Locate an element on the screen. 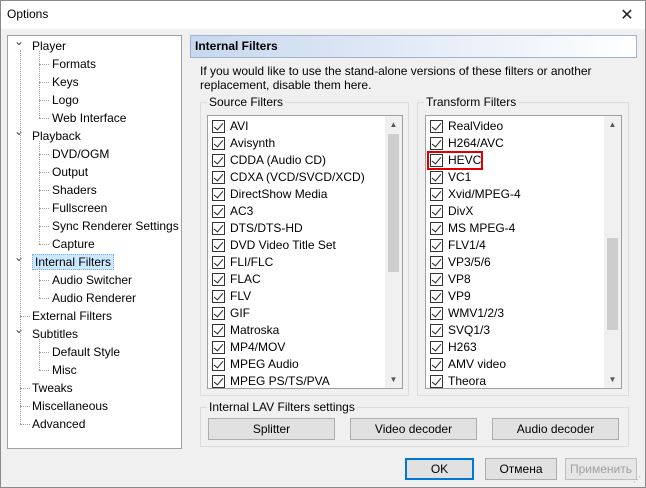 The image size is (646, 488). page-header: Internal Filters is located at coordinates (413, 46).